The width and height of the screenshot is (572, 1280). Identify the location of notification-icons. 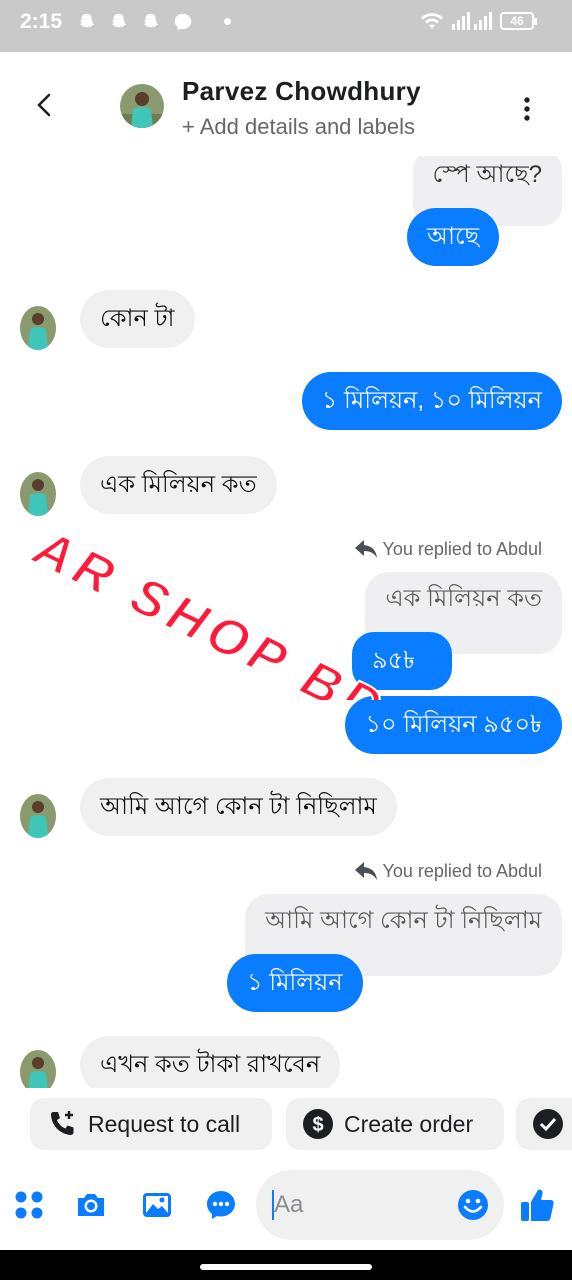
(135, 22).